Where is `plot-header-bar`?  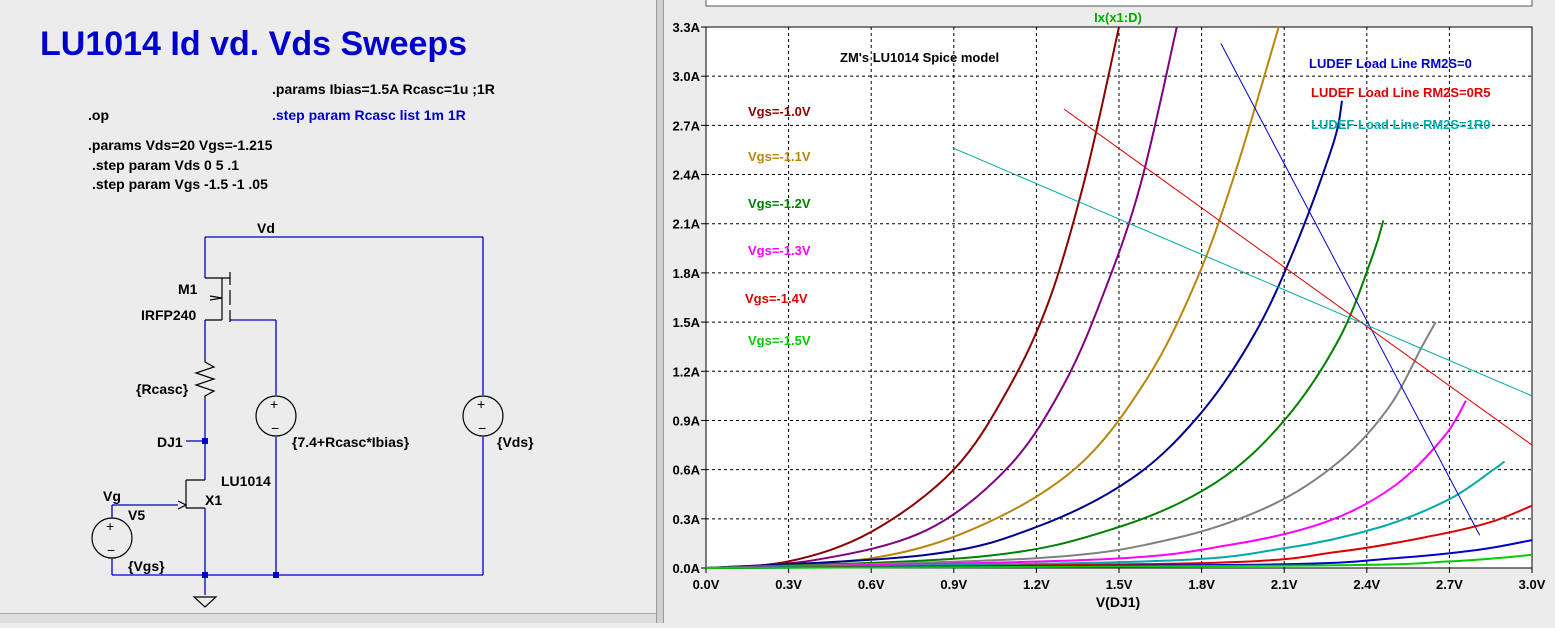 plot-header-bar is located at coordinates (1119, 3).